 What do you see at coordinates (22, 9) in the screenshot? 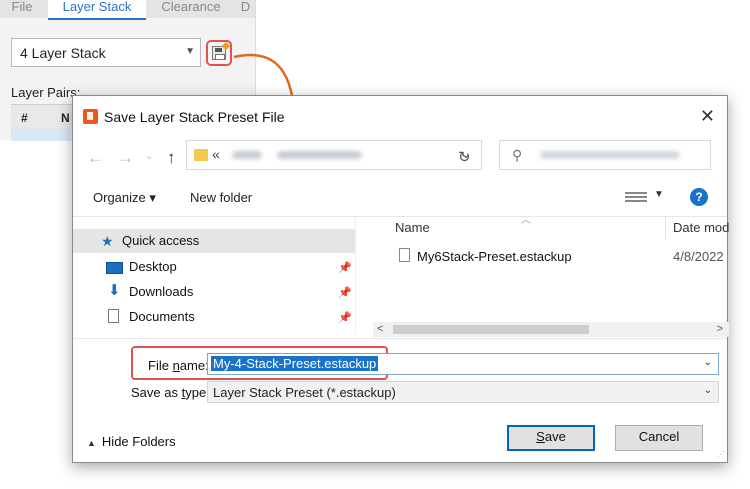
I see `tab-file: File` at bounding box center [22, 9].